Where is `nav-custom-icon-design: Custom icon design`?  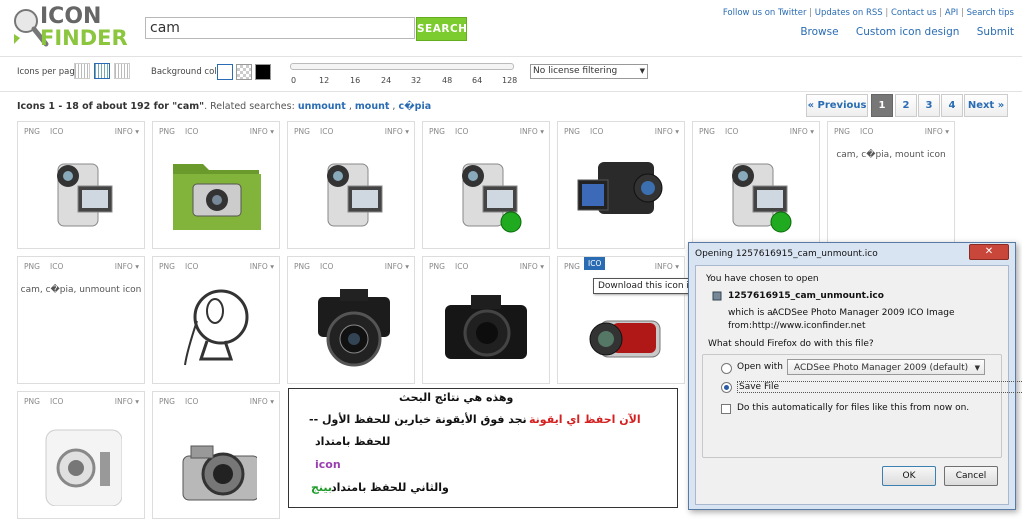
nav-custom-icon-design: Custom icon design is located at coordinates (908, 32).